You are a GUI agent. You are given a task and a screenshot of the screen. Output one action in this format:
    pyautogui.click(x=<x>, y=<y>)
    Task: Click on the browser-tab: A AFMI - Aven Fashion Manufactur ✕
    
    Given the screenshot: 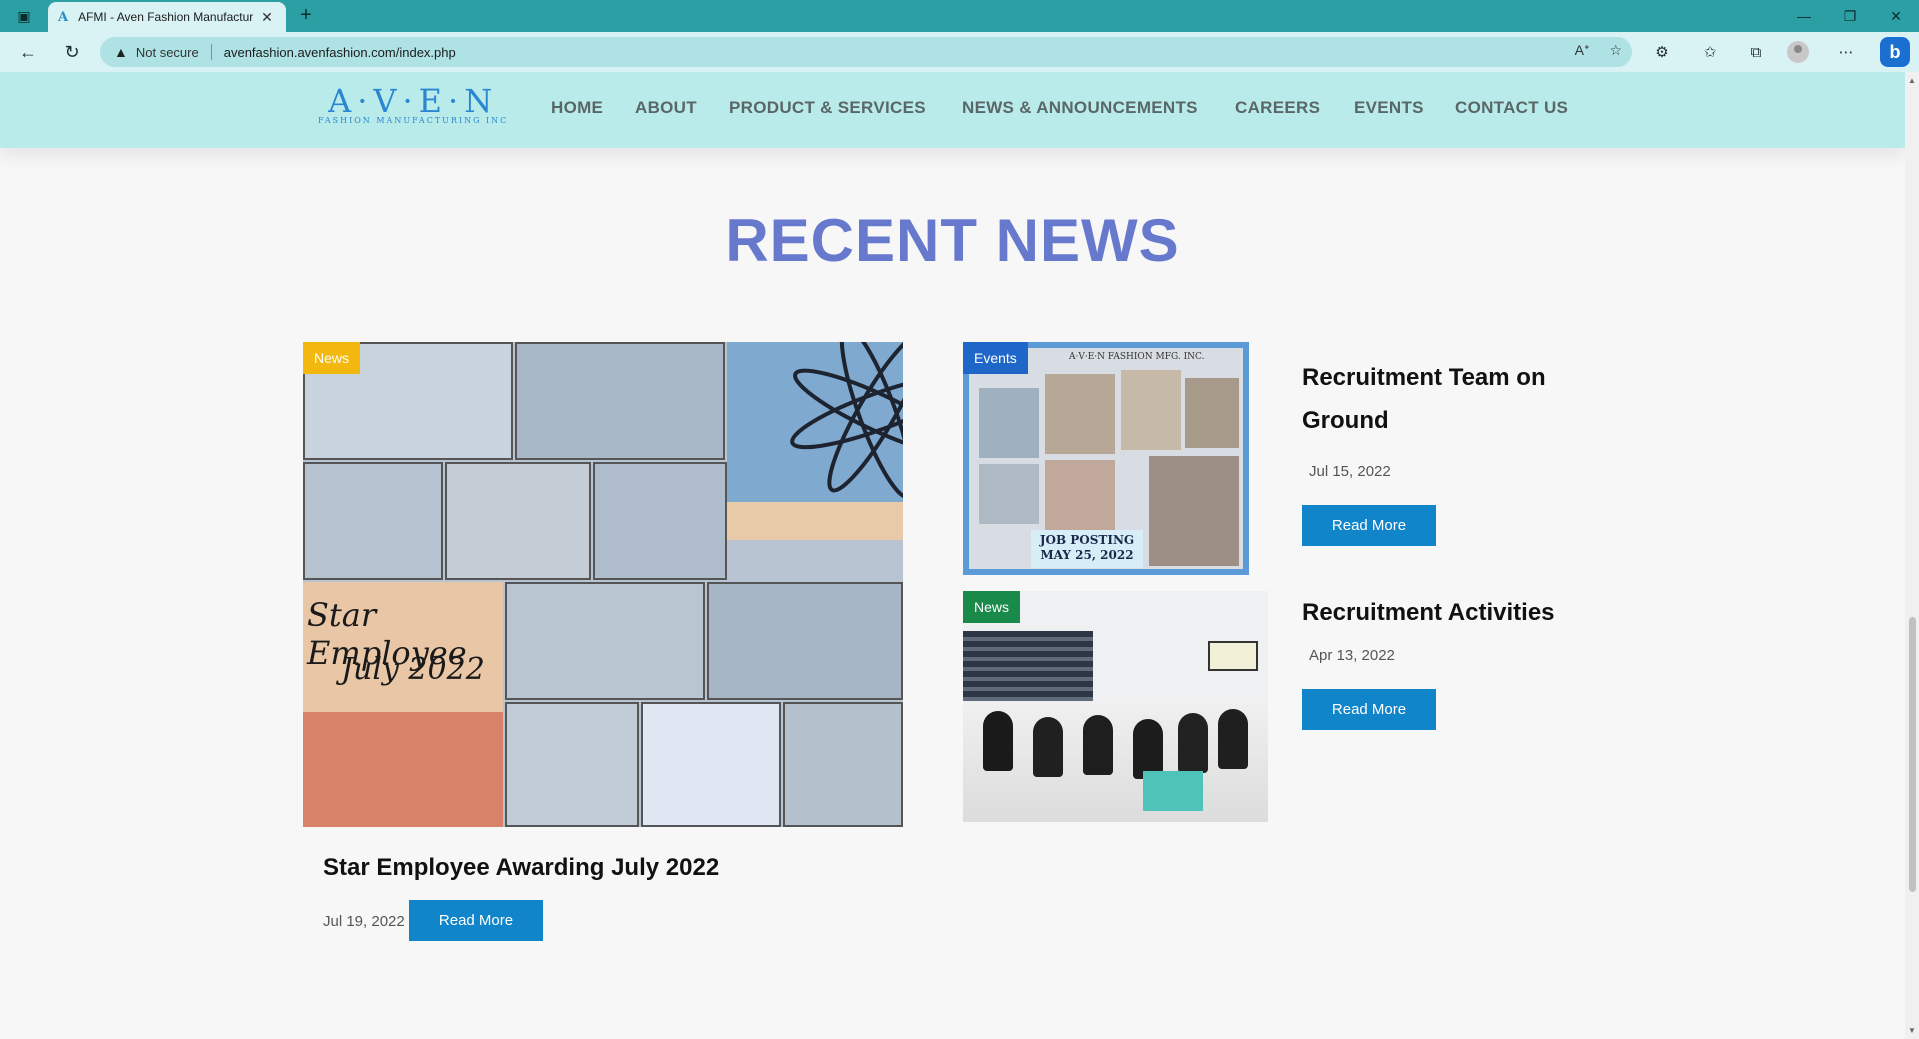 What is the action you would take?
    pyautogui.click(x=167, y=17)
    